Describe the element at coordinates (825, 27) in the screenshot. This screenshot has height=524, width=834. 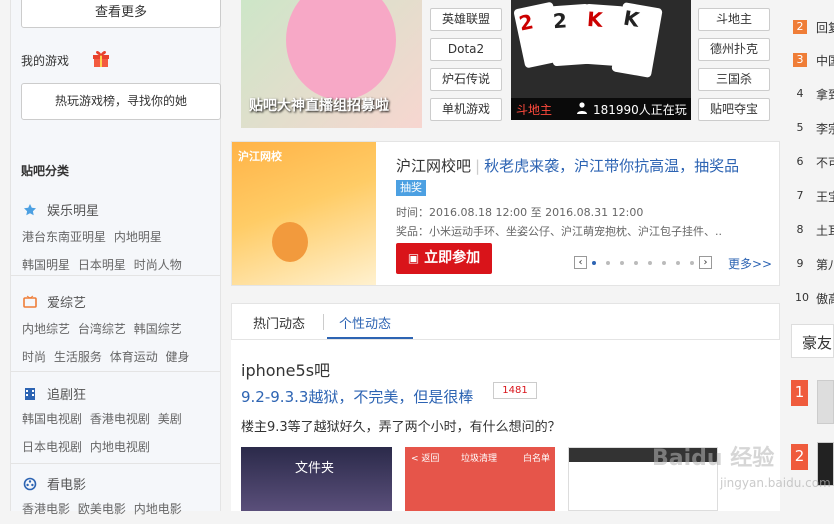
I see `rank-item: 回复` at that location.